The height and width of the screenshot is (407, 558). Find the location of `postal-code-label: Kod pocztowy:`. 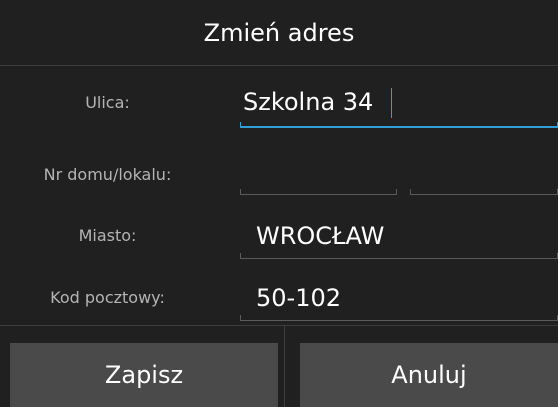

postal-code-label: Kod pocztowy: is located at coordinates (107, 297).